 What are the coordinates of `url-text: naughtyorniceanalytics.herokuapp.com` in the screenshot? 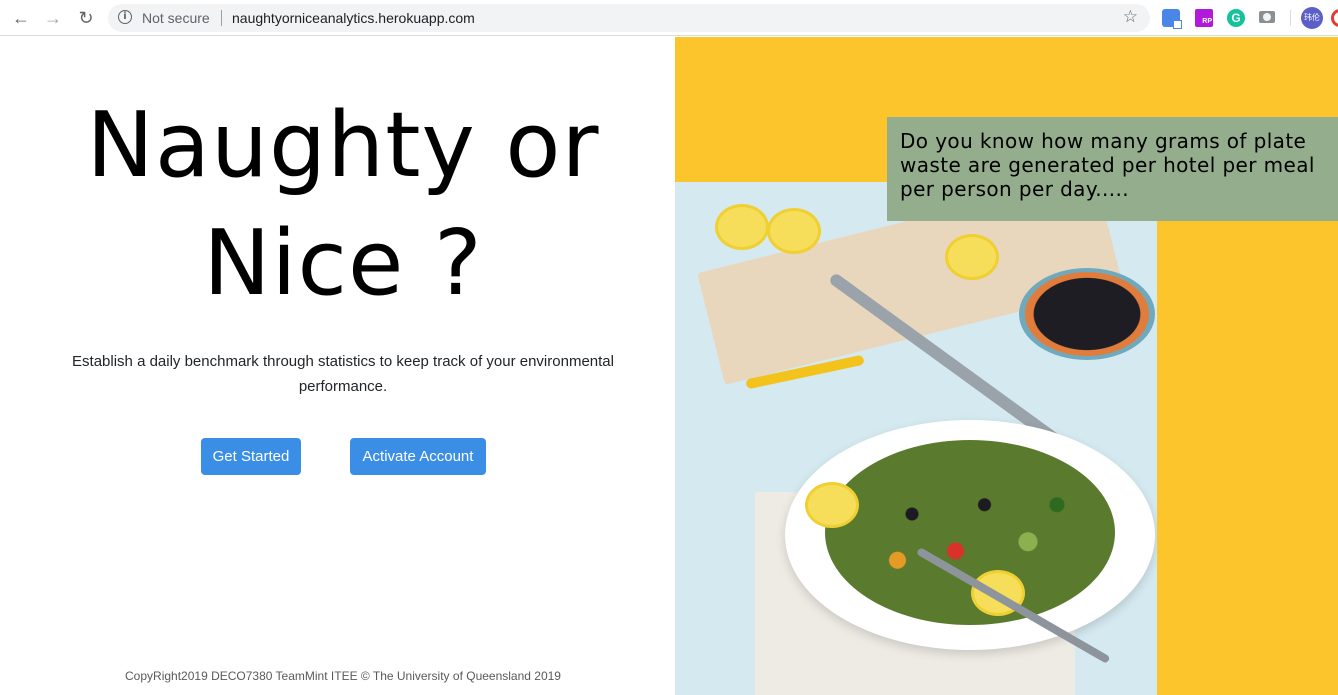 It's located at (353, 18).